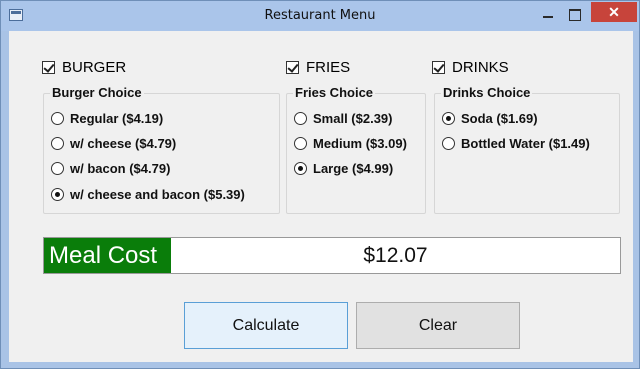 This screenshot has width=640, height=369. What do you see at coordinates (107, 255) in the screenshot?
I see `meal-cost-label: Meal Cost` at bounding box center [107, 255].